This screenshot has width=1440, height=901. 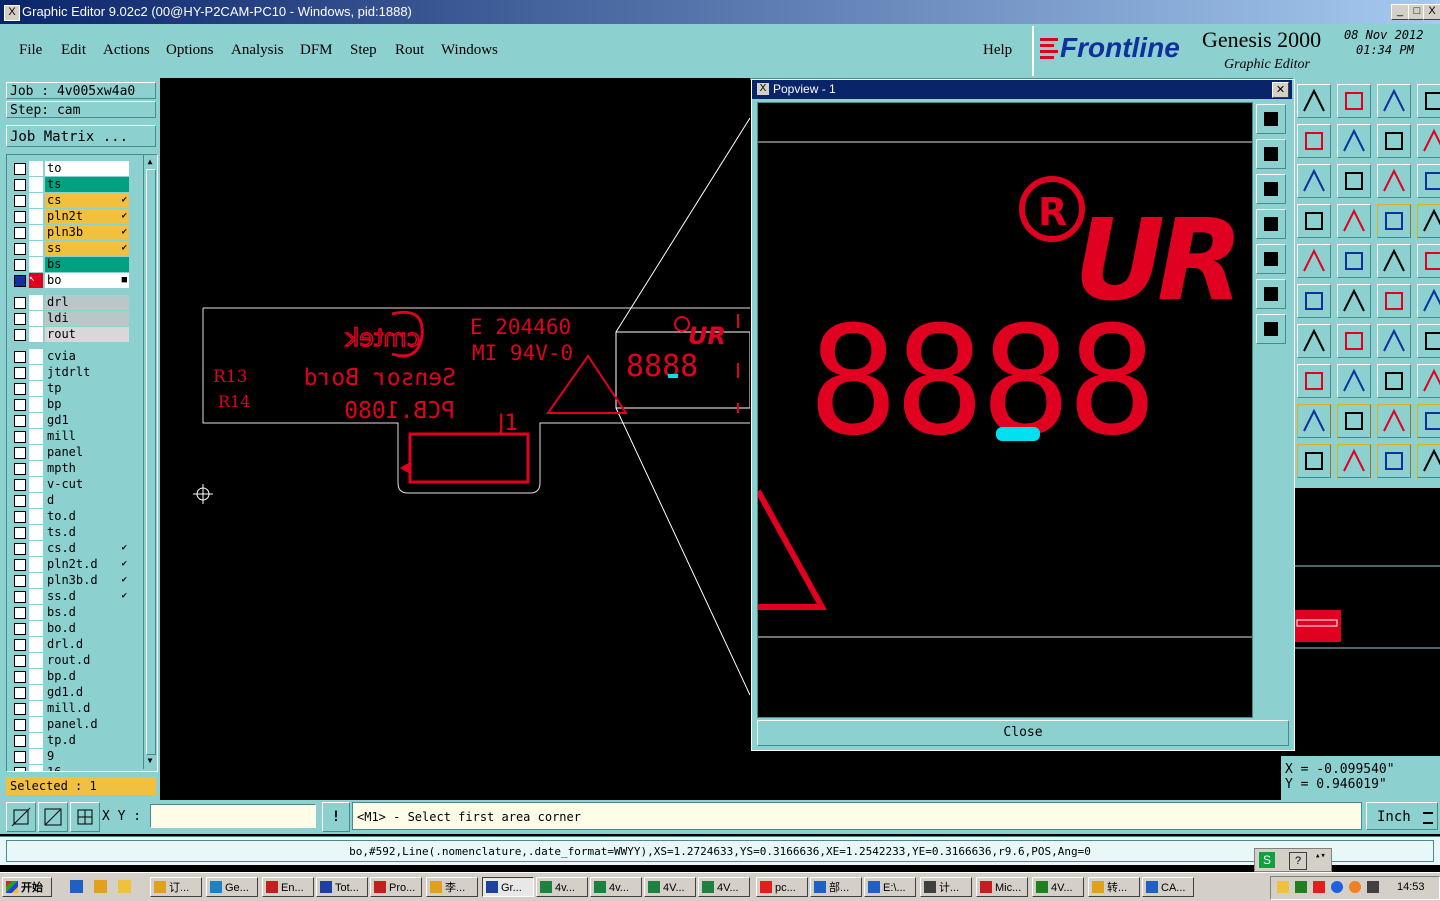 I want to click on layer-name: pln2t ✔, so click(x=87, y=216).